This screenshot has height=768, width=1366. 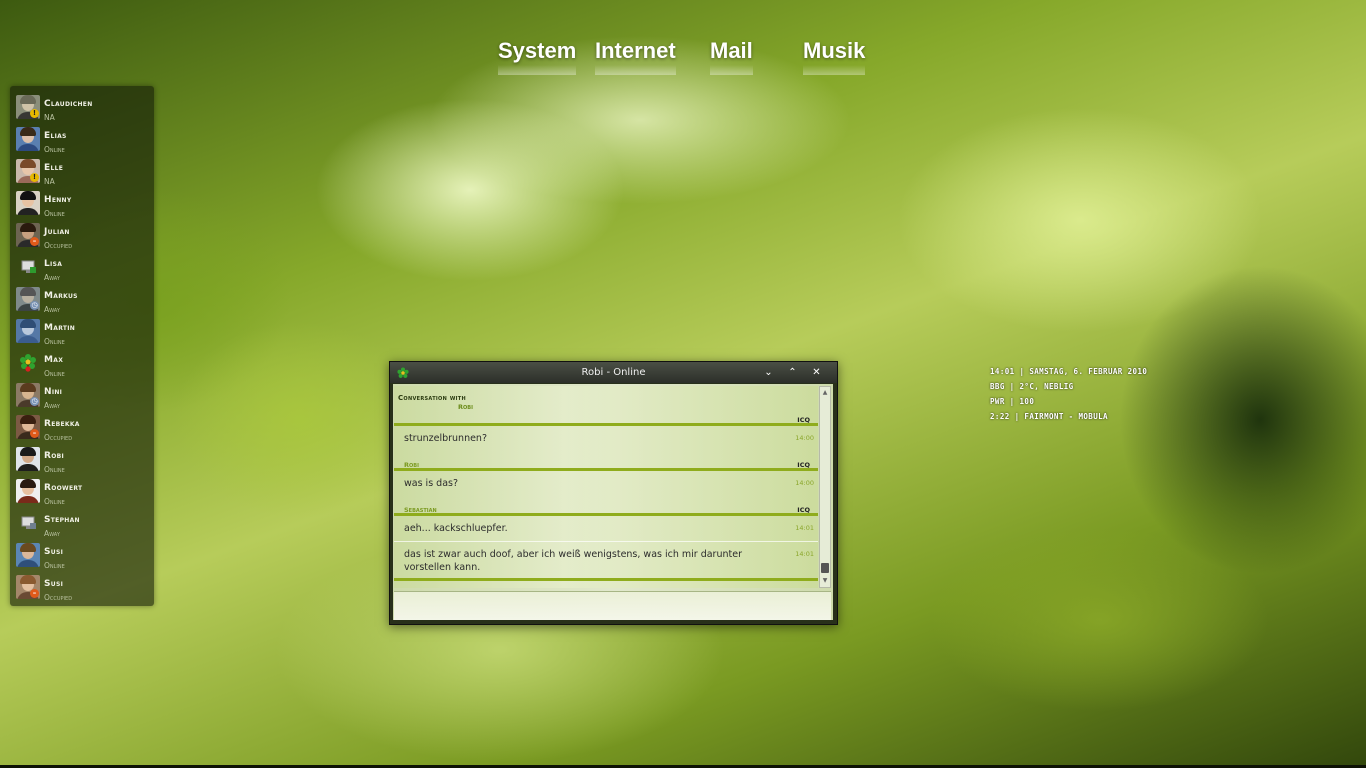 What do you see at coordinates (53, 392) in the screenshot?
I see `contact-name: Nini` at bounding box center [53, 392].